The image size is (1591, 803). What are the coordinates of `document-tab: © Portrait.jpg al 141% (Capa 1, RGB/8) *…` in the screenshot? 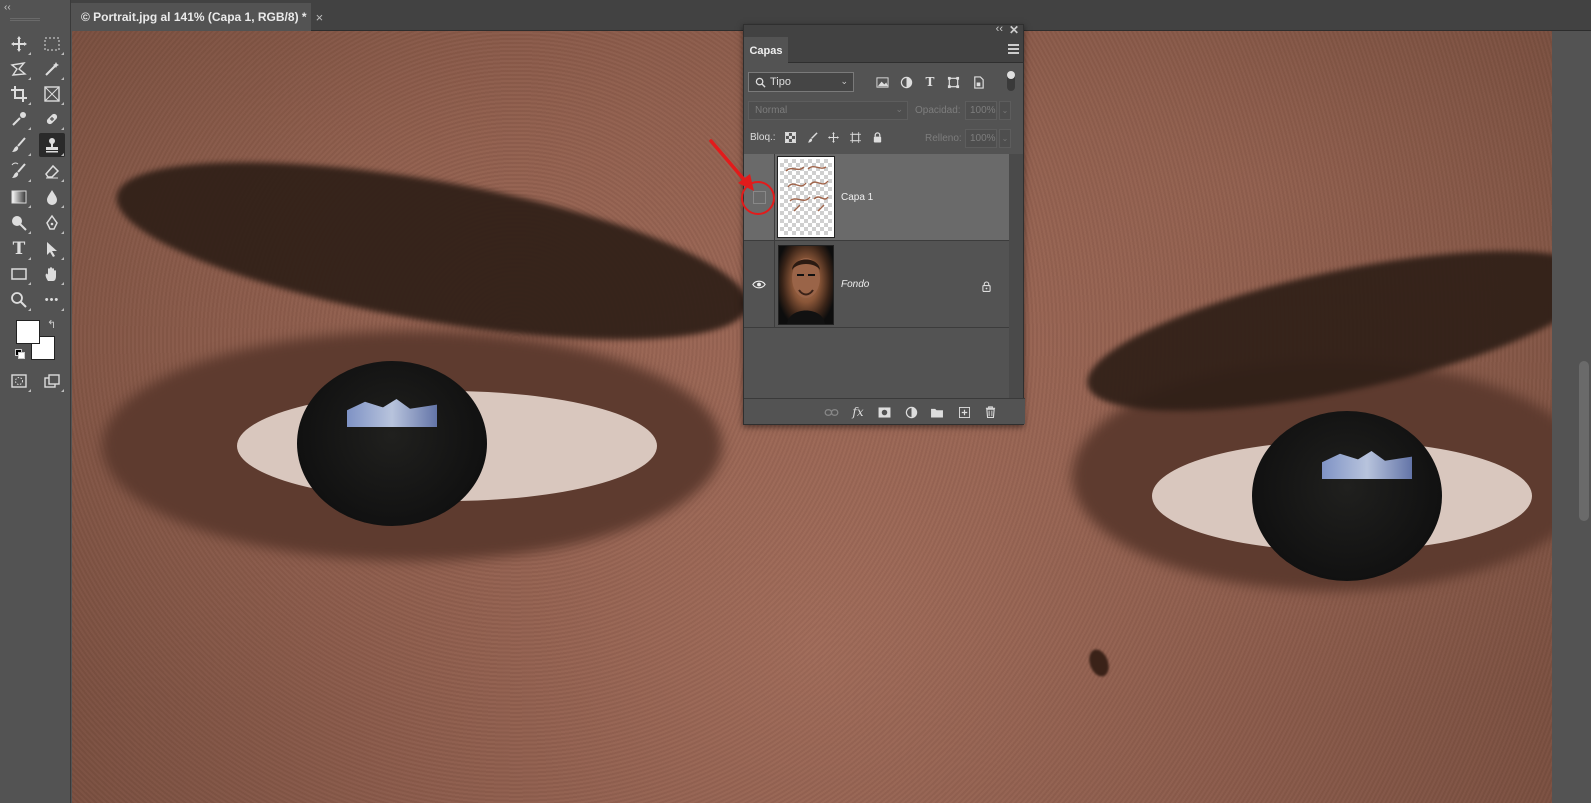 It's located at (197, 17).